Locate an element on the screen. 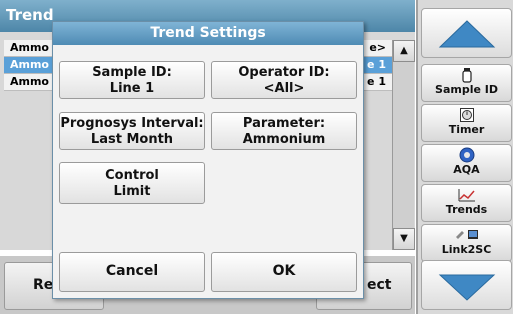 Image resolution: width=513 pixels, height=314 pixels. page-down-button is located at coordinates (466, 285).